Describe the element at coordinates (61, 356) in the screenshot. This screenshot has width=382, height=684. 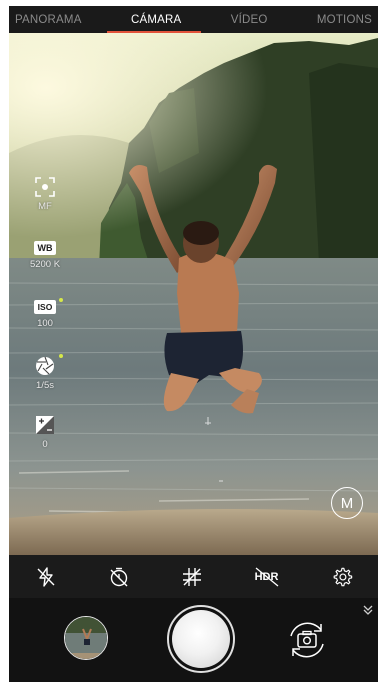
I see `shutter-auto-indicator` at that location.